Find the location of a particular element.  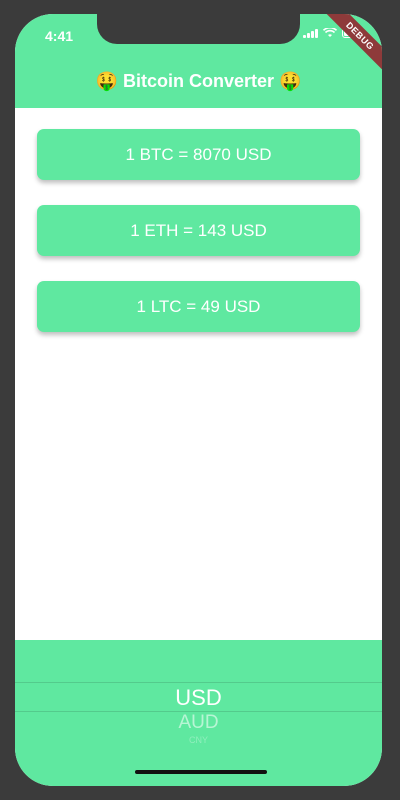

picker-item: AUD is located at coordinates (198, 723).